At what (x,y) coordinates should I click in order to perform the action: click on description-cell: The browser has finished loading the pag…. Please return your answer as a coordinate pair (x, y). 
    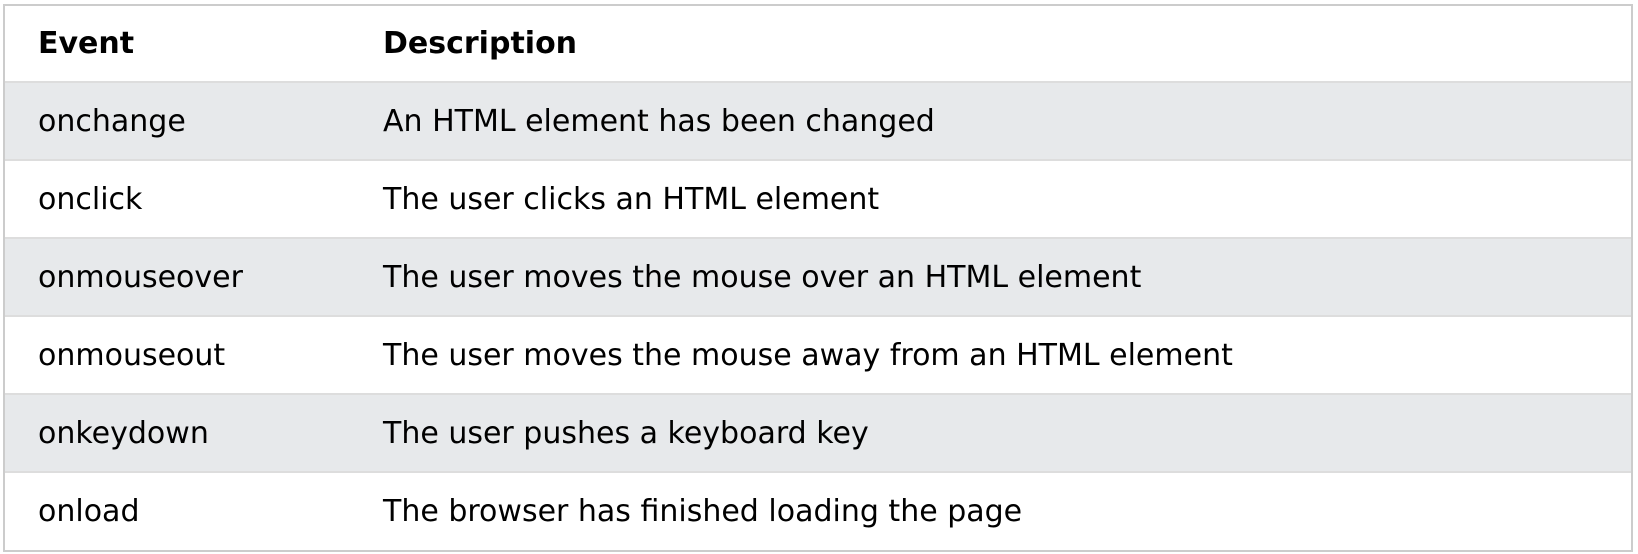
    Looking at the image, I should click on (703, 511).